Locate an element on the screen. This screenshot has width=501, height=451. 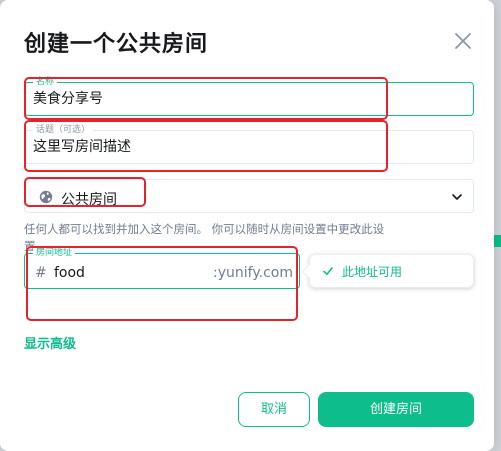
address-domain-suffix: :yunify.com is located at coordinates (253, 273).